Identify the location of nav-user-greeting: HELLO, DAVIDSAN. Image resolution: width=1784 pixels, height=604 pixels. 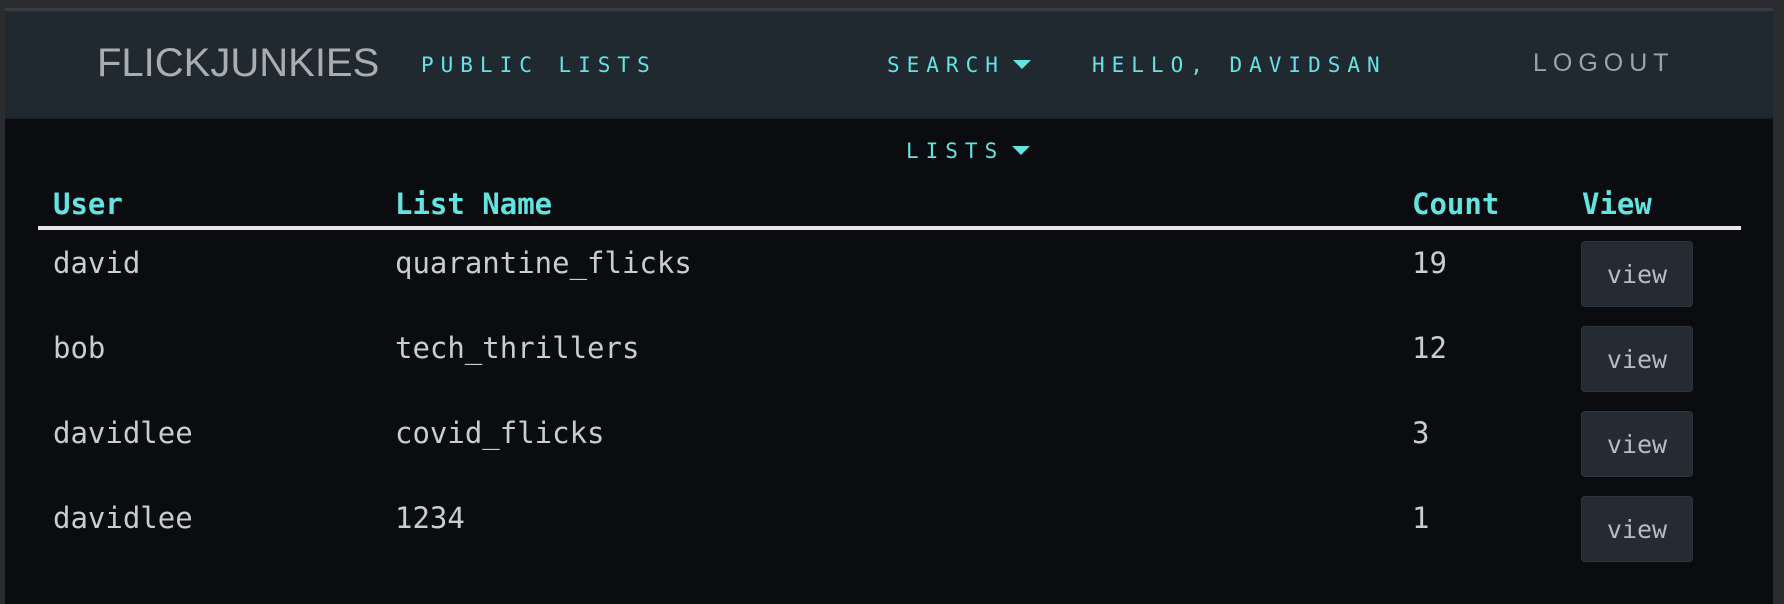
(1239, 65).